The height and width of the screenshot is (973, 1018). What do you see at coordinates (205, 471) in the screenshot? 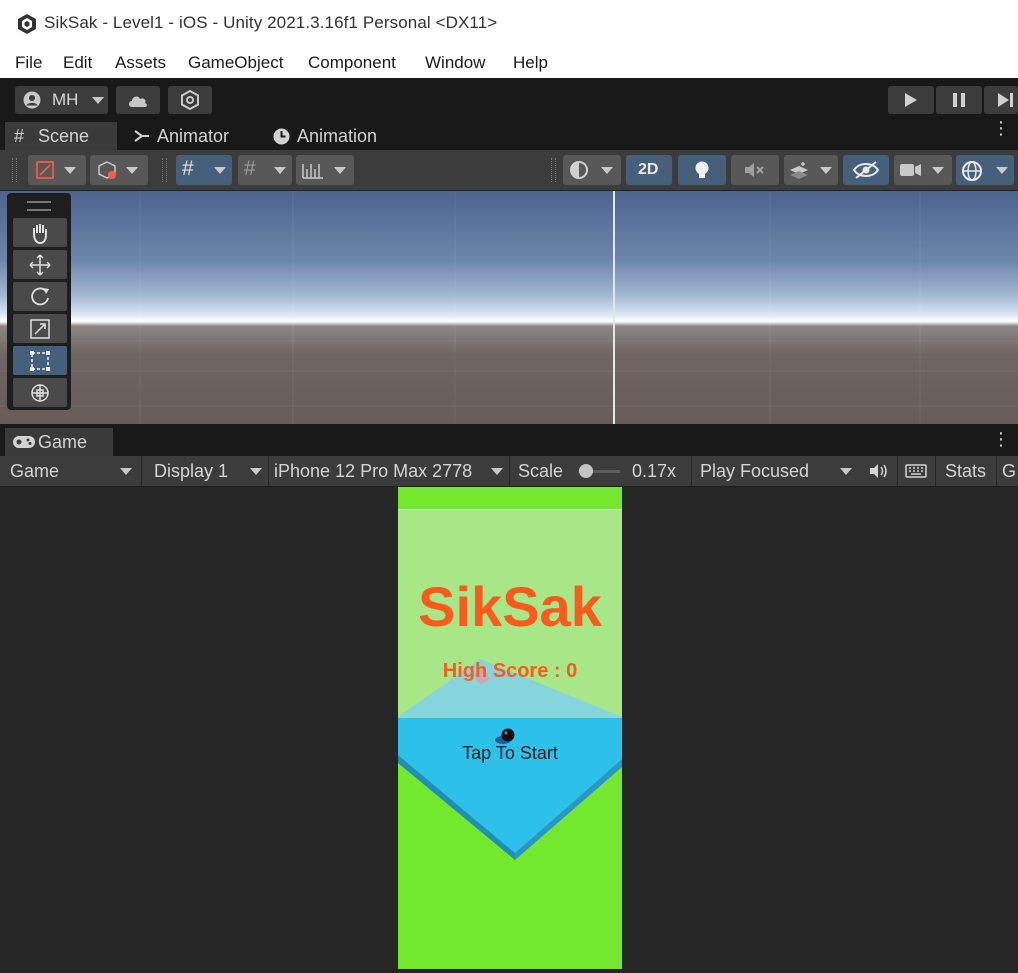
I see `display-select: Display 1` at bounding box center [205, 471].